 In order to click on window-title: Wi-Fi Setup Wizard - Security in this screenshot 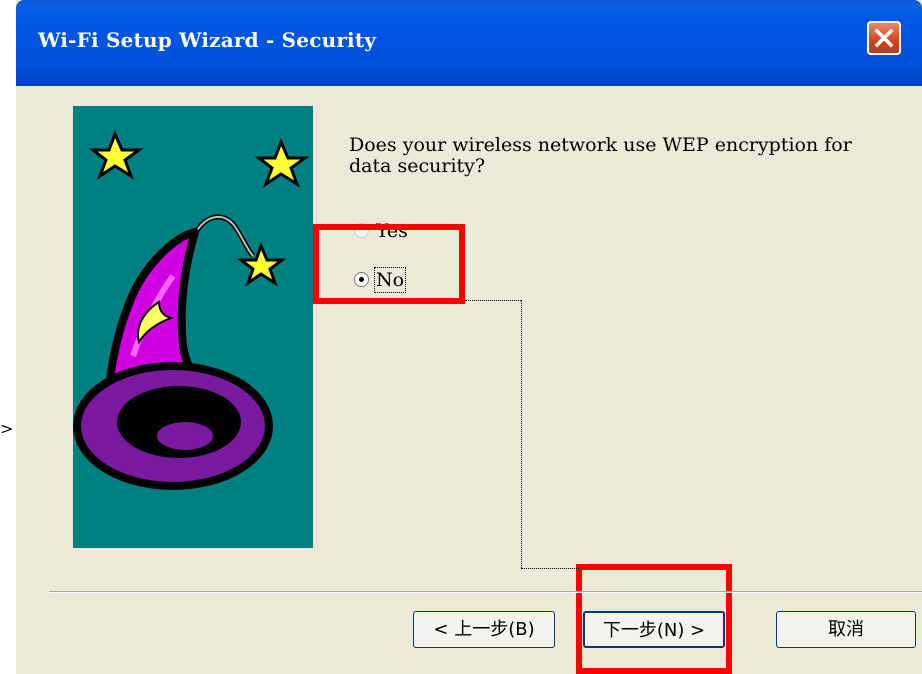, I will do `click(207, 40)`.